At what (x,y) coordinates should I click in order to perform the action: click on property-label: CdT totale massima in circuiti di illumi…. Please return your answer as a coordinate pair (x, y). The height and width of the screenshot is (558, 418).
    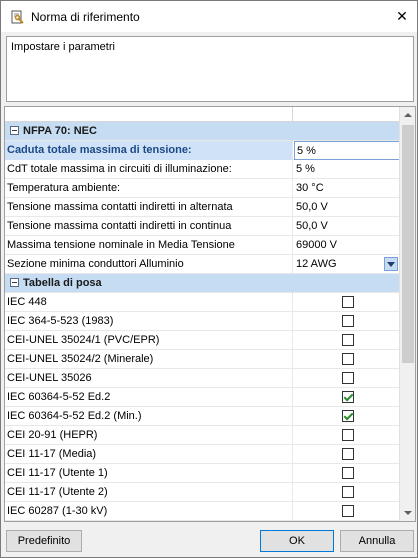
    Looking at the image, I should click on (149, 169).